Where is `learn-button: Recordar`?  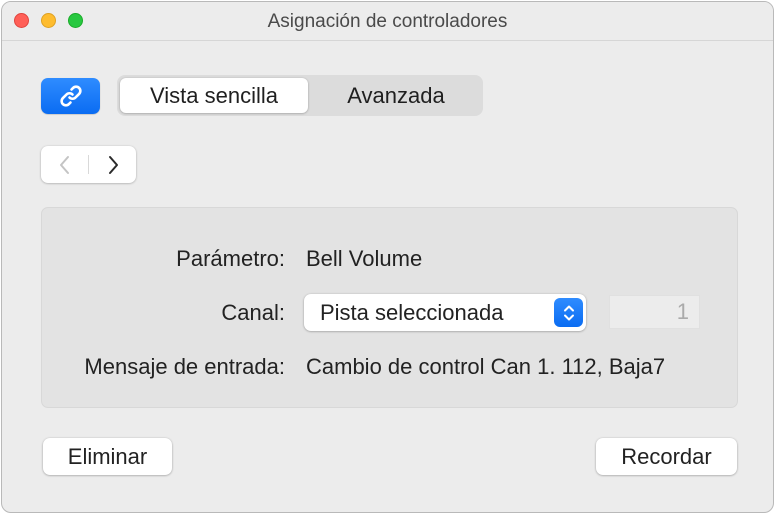
learn-button: Recordar is located at coordinates (666, 456).